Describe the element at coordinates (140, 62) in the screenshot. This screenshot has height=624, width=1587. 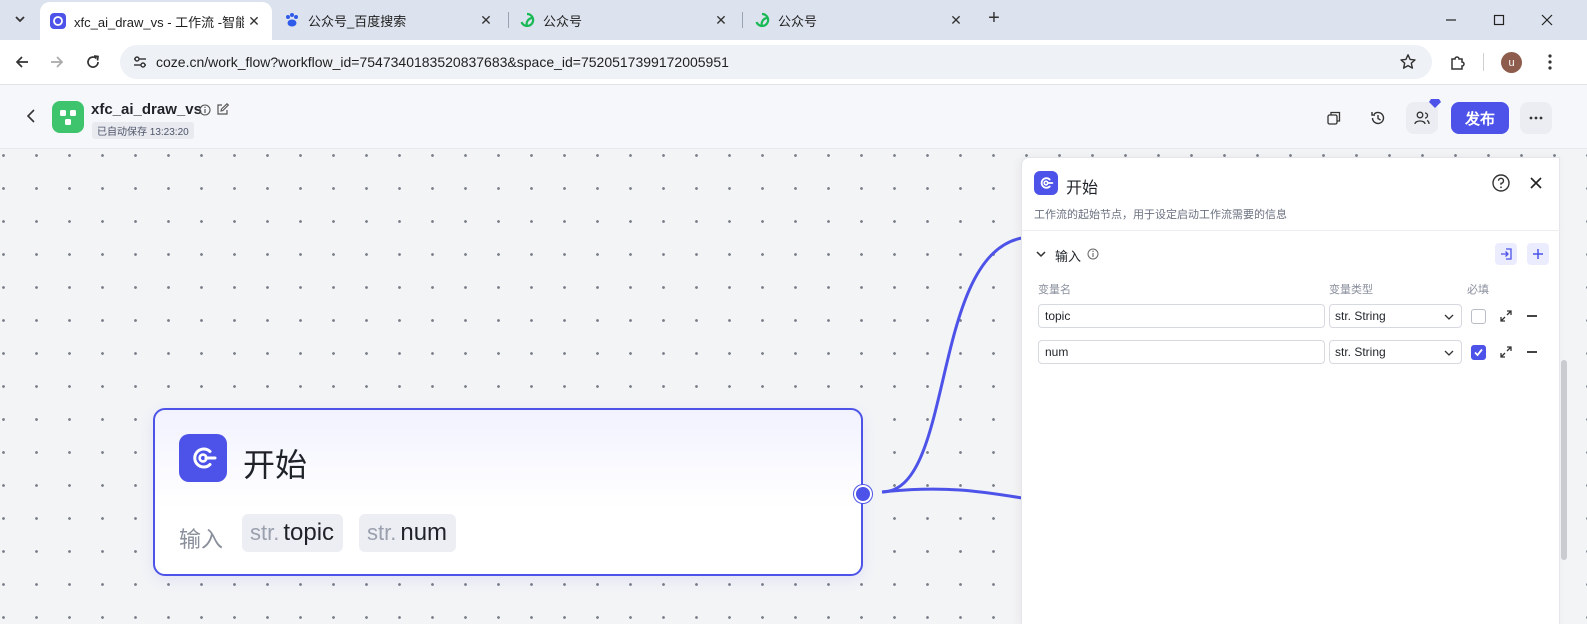
I see `site-settings-icon` at that location.